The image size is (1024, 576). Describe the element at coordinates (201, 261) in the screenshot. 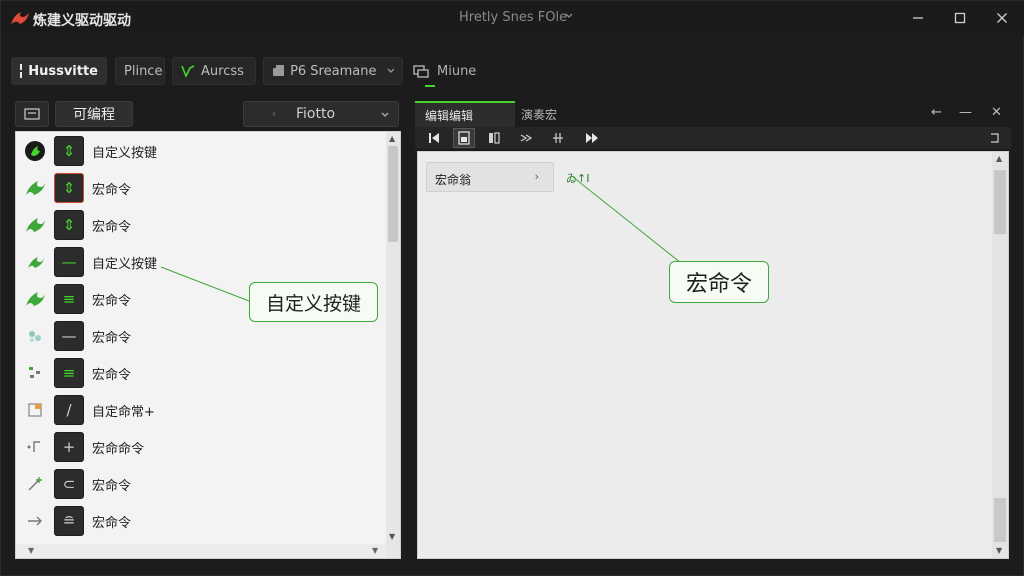

I see `list-item: — 自定义按键` at that location.